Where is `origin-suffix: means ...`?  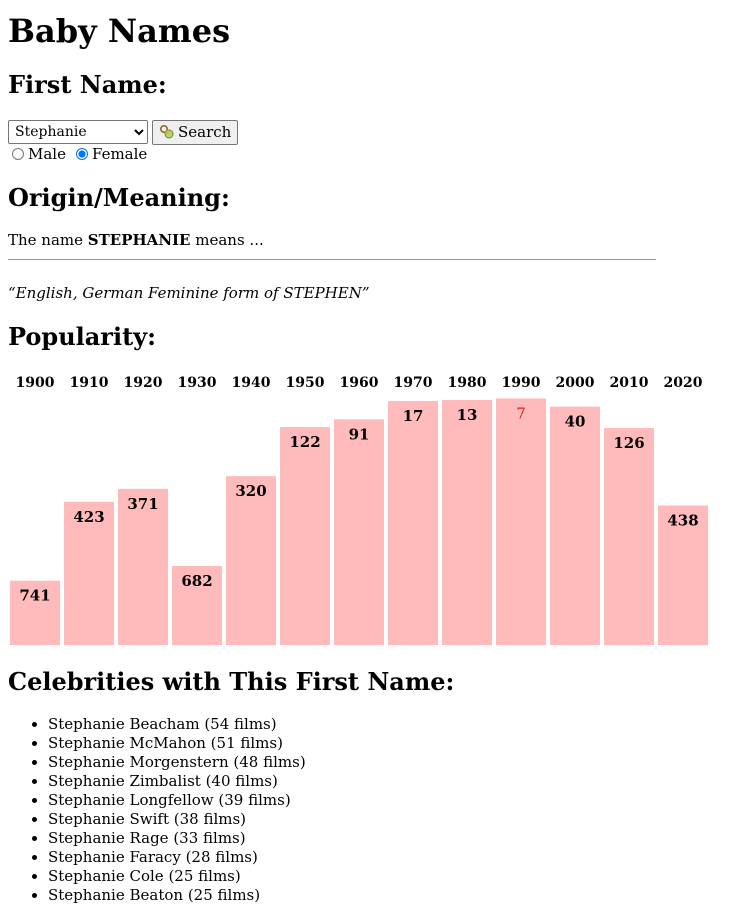 origin-suffix: means ... is located at coordinates (227, 240).